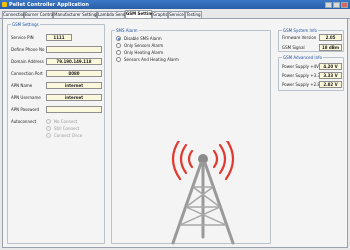 Image resolution: width=350 pixels, height=250 pixels. I want to click on tab-burner-control: Burner Control, so click(39, 14).